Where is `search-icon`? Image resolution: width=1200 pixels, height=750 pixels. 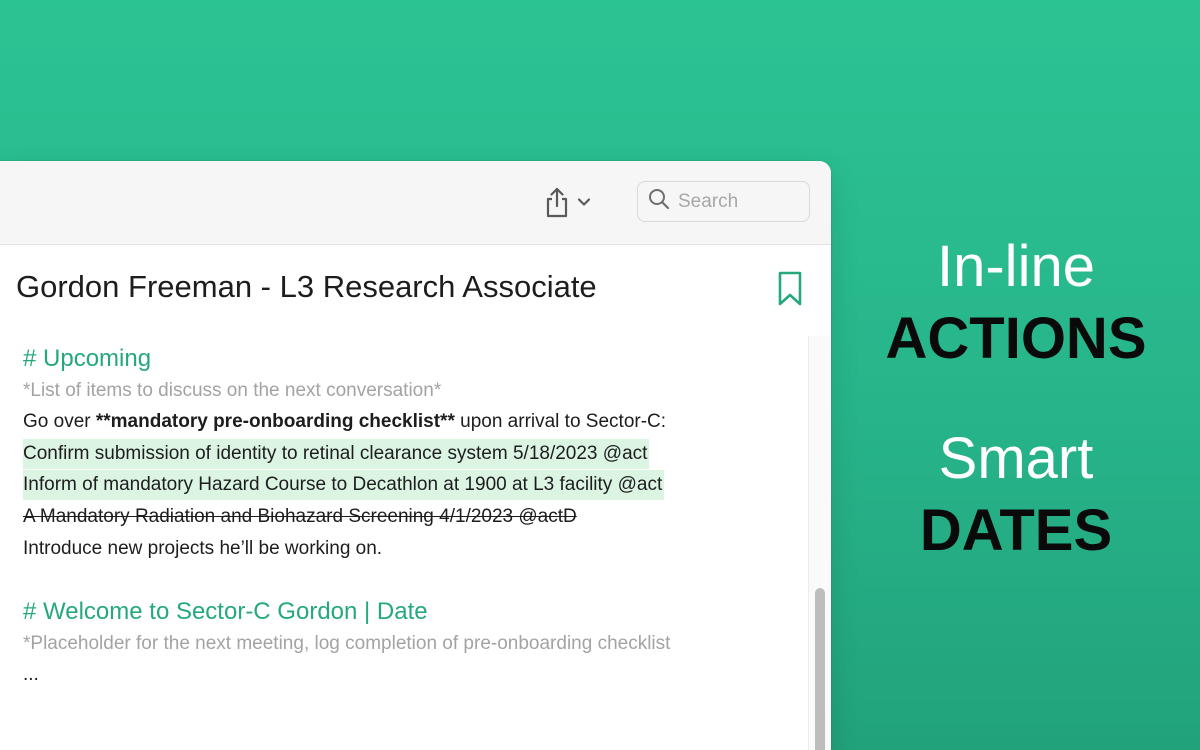 search-icon is located at coordinates (659, 201).